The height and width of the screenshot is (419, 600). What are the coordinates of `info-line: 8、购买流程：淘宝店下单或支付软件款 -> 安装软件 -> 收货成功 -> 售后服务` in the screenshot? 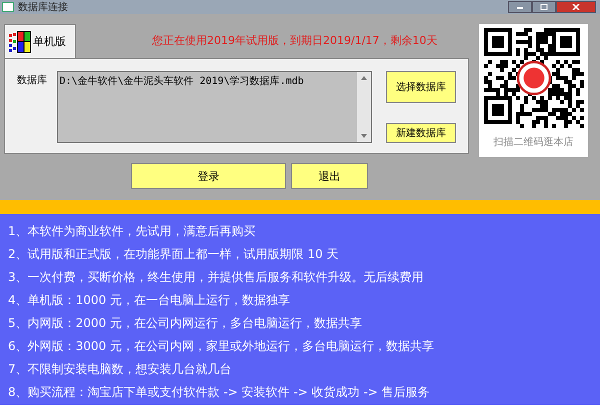 It's located at (219, 392).